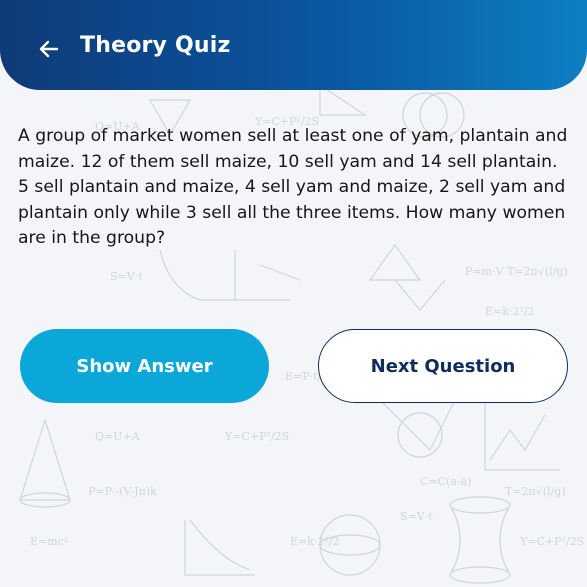  I want to click on next-question-button: Next Question, so click(443, 366).